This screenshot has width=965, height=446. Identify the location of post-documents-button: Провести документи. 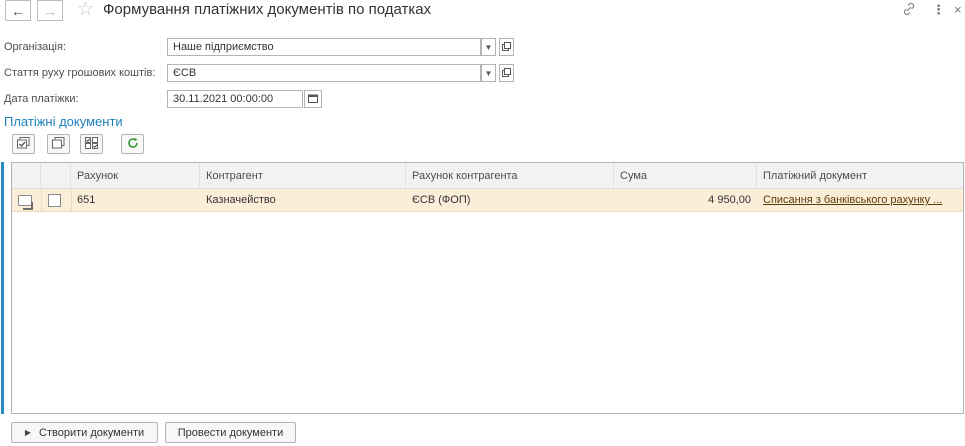
(230, 432).